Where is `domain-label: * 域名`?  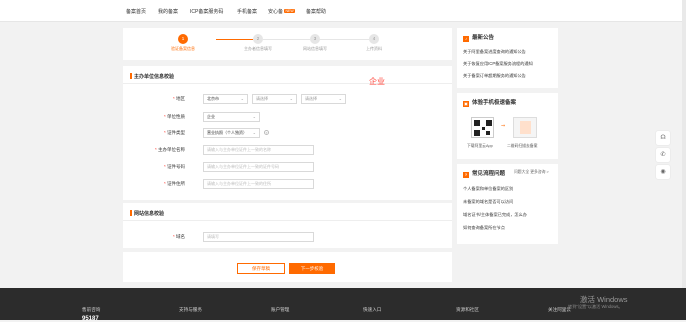
domain-label: * 域名 is located at coordinates (178, 236).